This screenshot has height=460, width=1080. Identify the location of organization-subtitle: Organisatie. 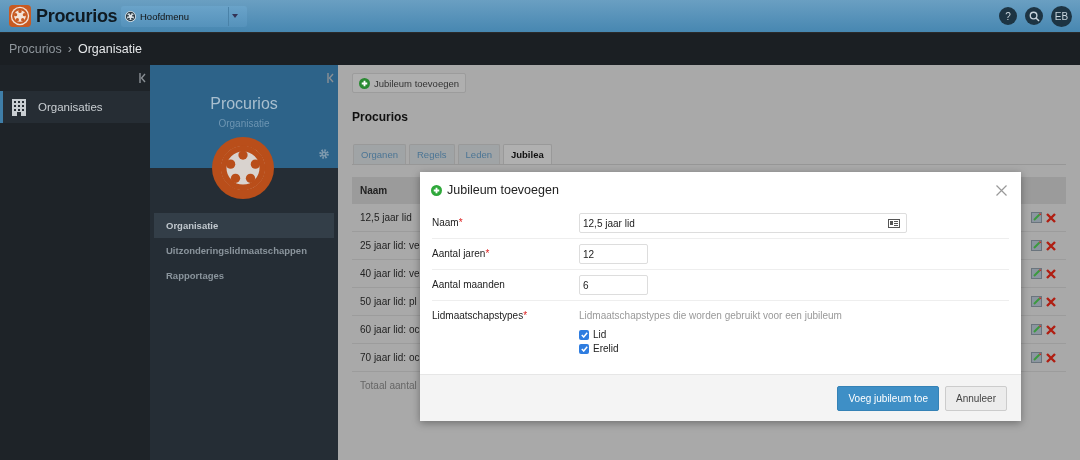
(244, 123).